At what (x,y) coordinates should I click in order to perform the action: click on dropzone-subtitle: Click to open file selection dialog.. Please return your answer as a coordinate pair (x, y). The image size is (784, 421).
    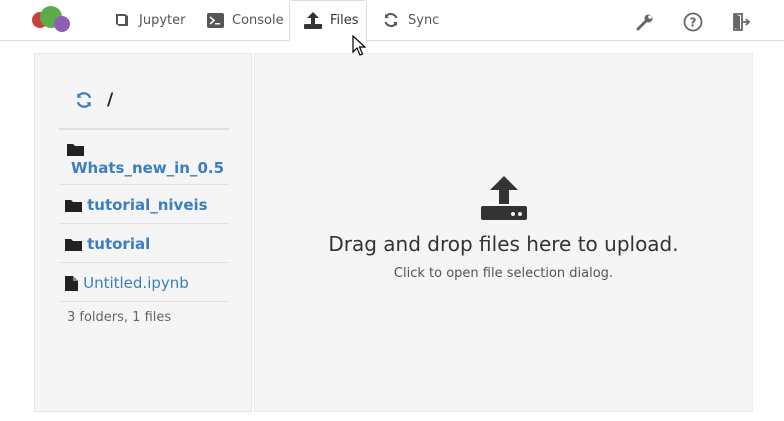
    Looking at the image, I should click on (503, 273).